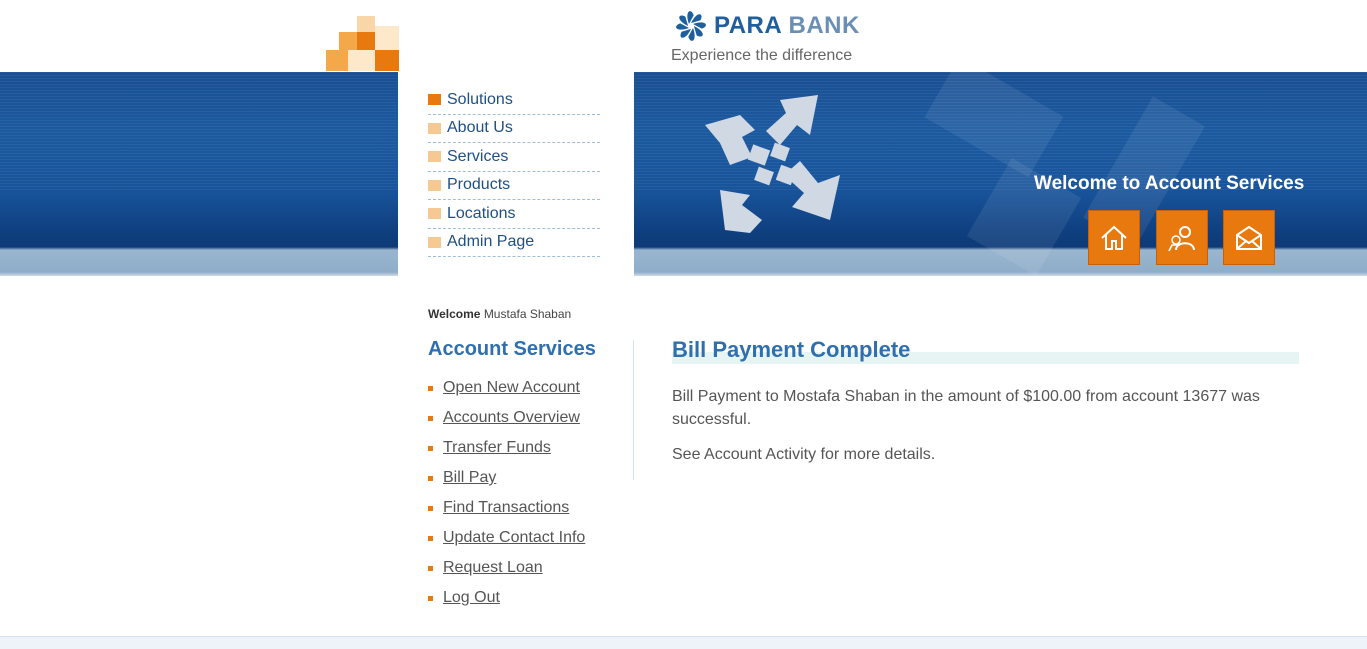  What do you see at coordinates (199, 174) in the screenshot?
I see `header-band-left` at bounding box center [199, 174].